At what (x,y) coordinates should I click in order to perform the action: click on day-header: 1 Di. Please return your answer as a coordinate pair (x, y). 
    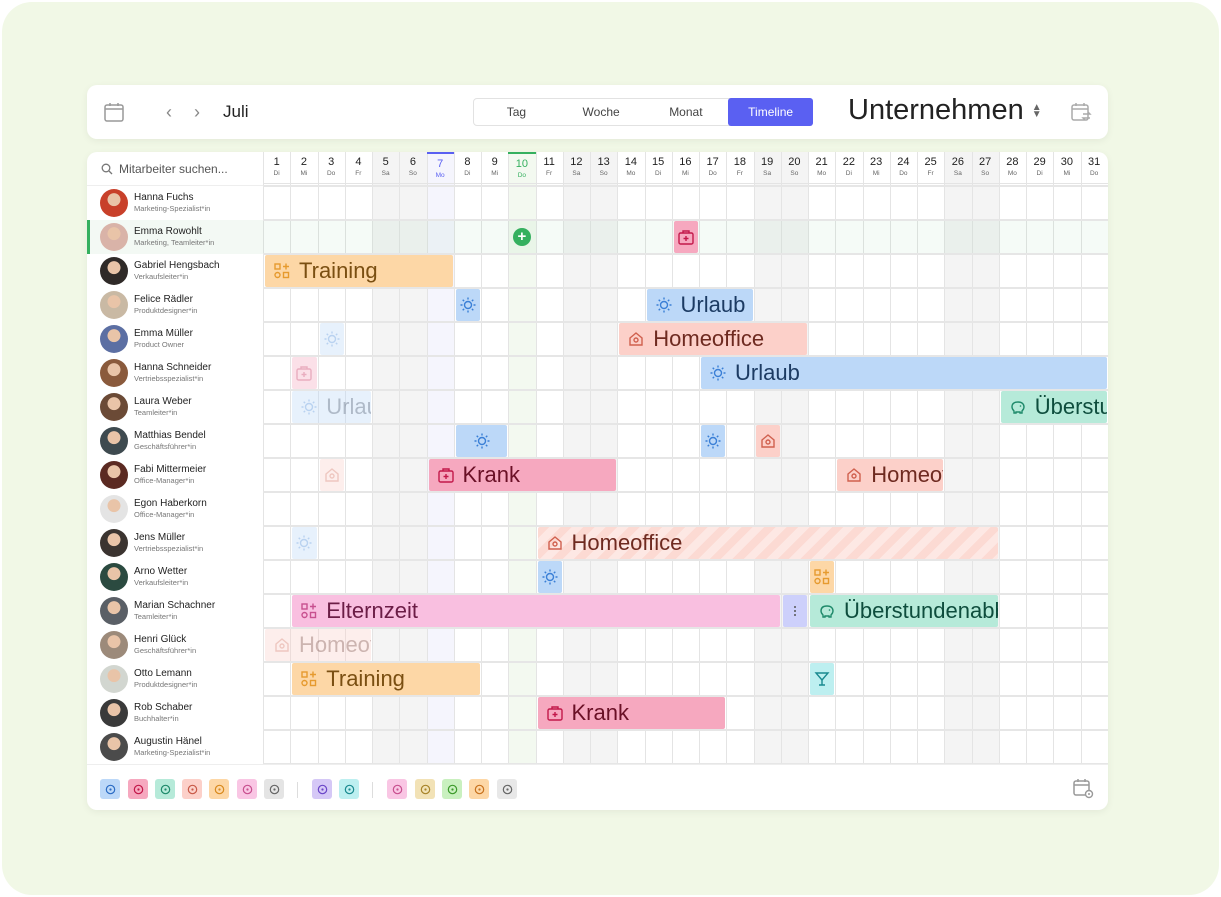
    Looking at the image, I should click on (277, 168).